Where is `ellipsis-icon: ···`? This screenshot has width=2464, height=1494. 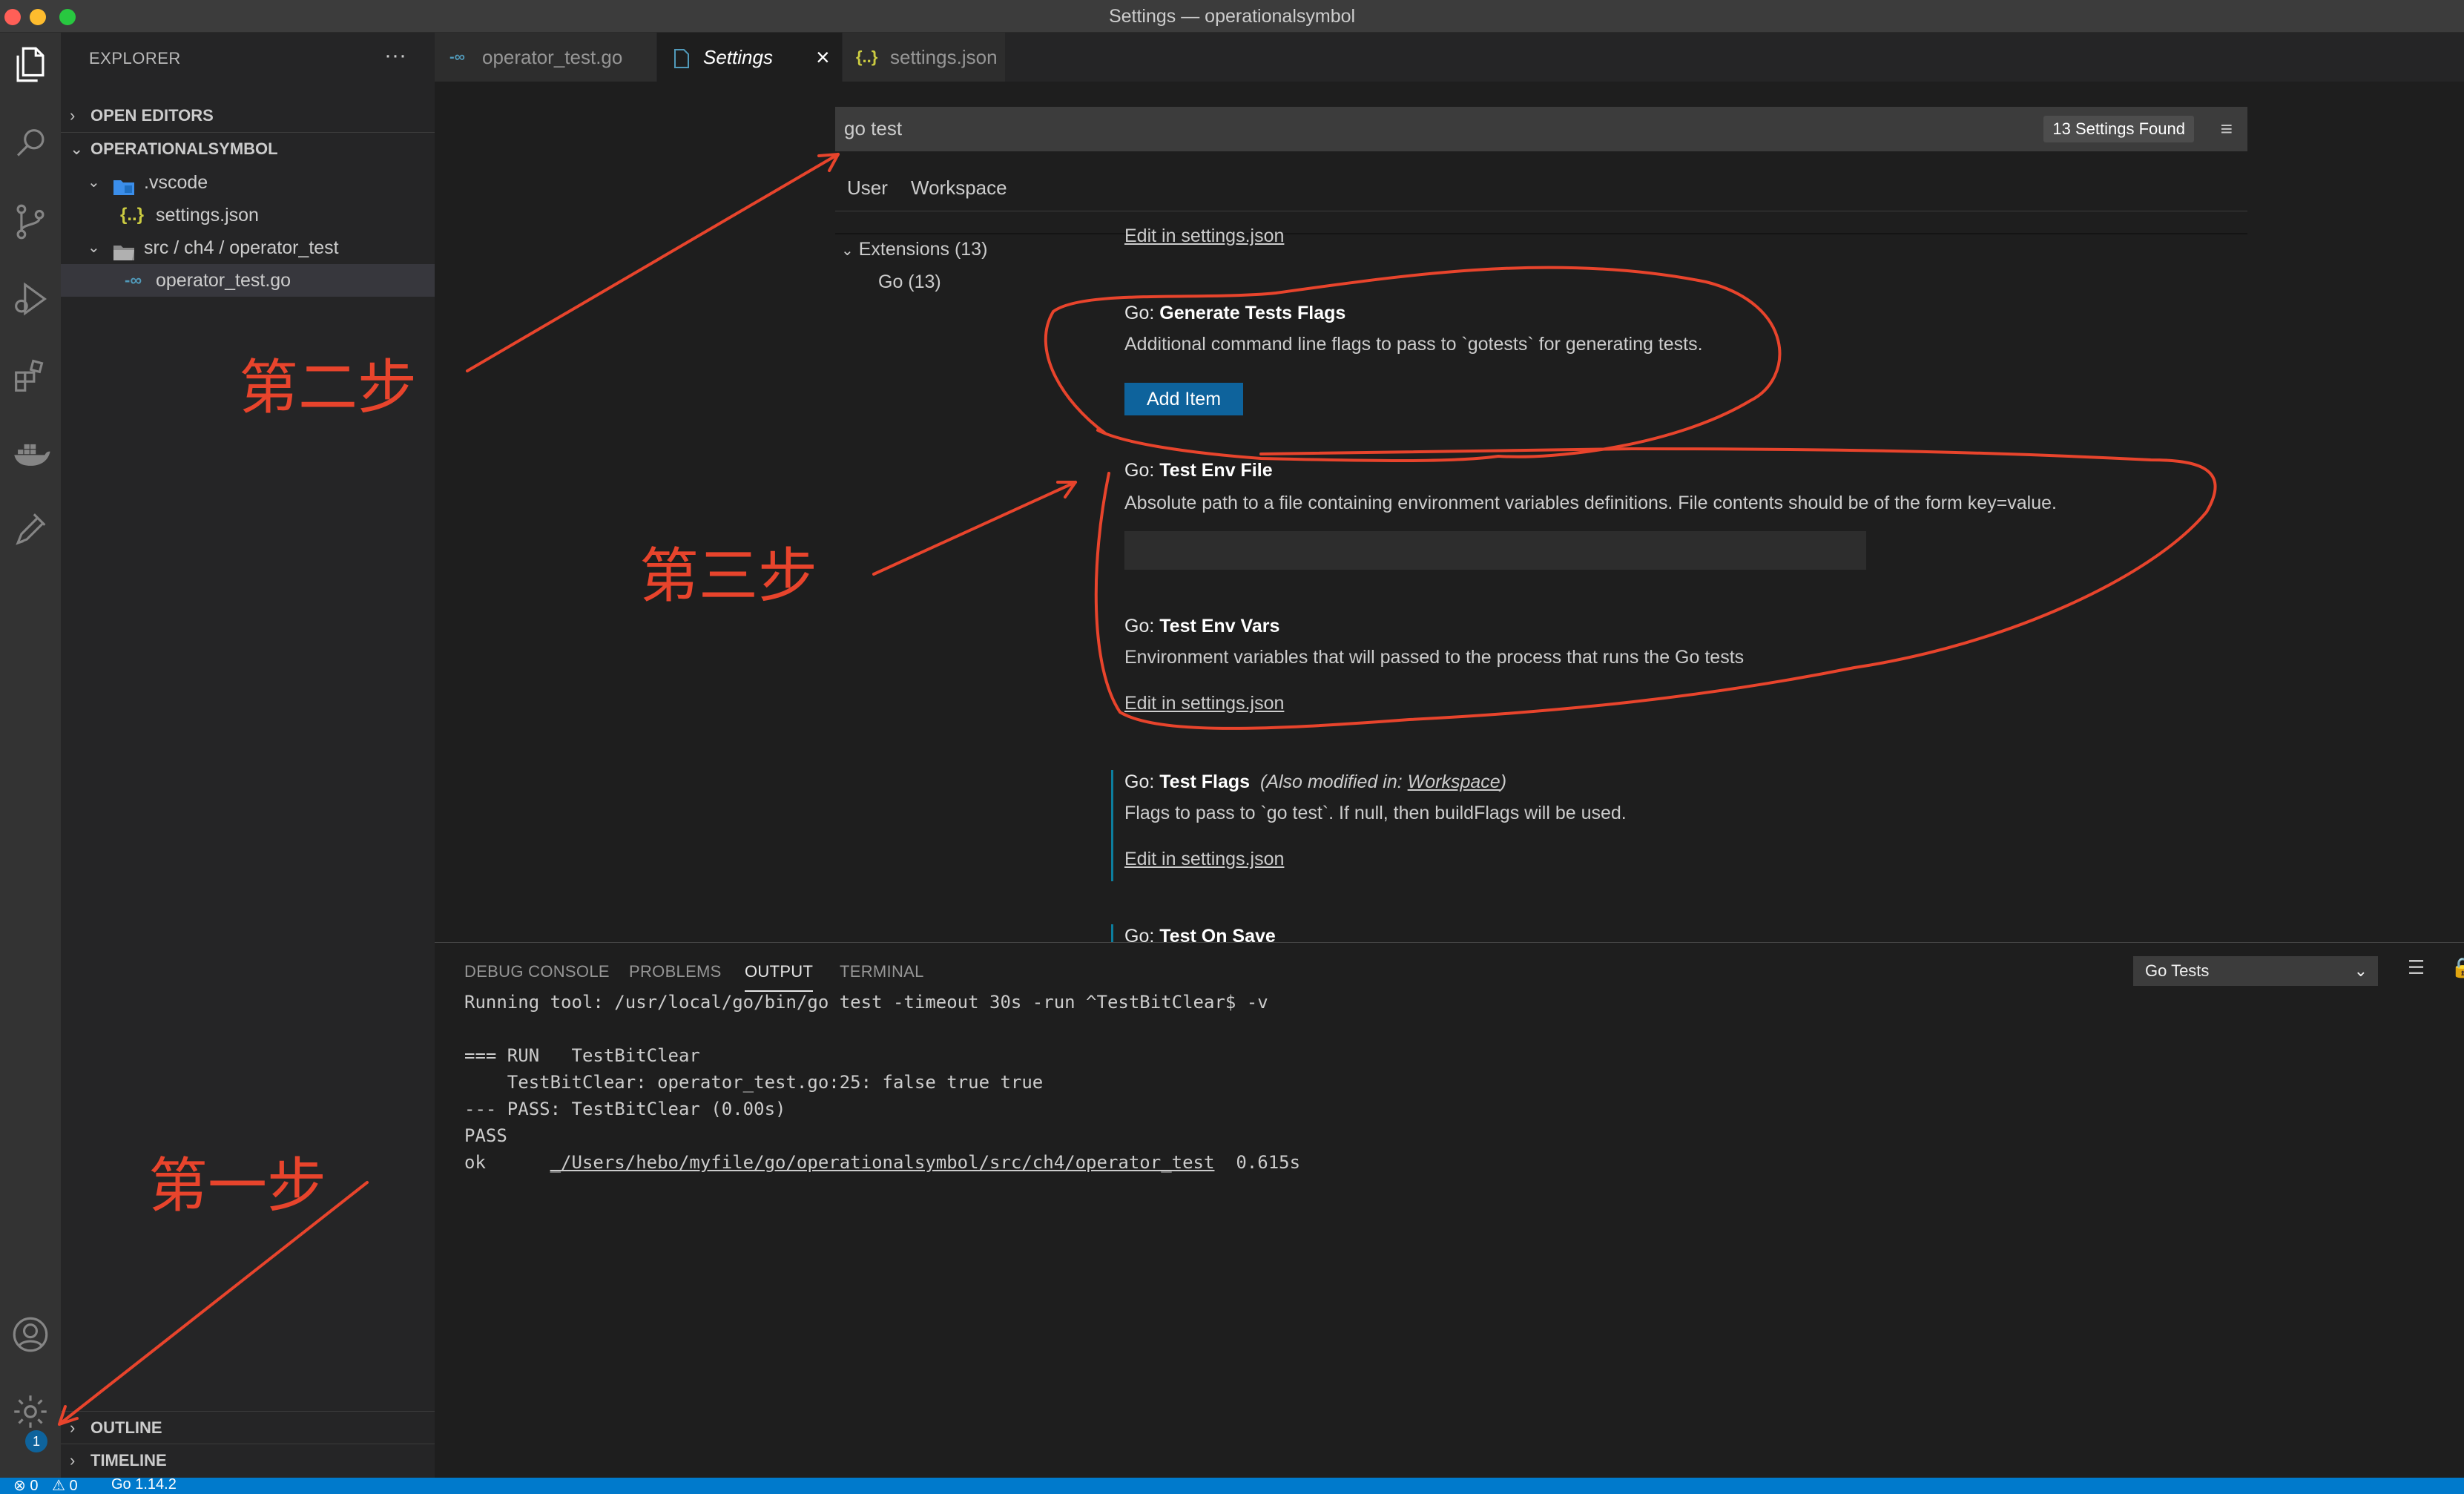 ellipsis-icon: ··· is located at coordinates (395, 55).